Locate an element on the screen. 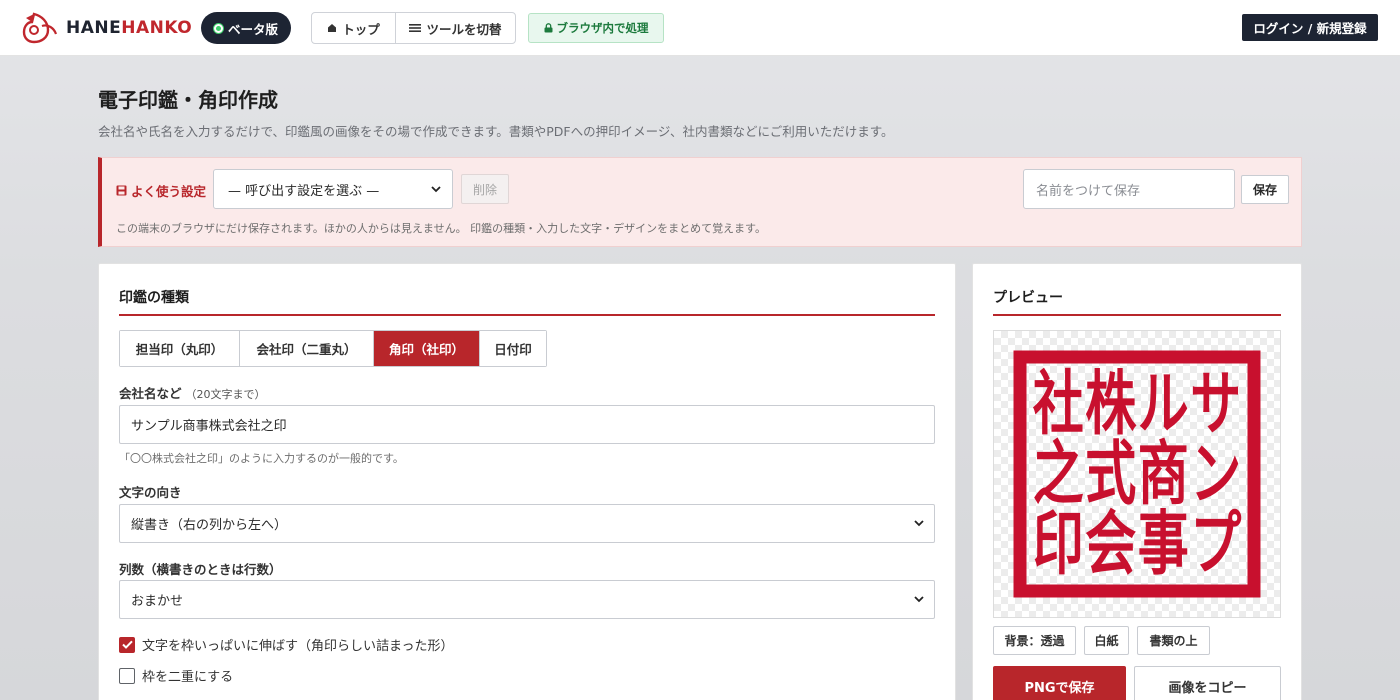 The height and width of the screenshot is (700, 1400). login-button: ログイン / 新規登録 is located at coordinates (1310, 27).